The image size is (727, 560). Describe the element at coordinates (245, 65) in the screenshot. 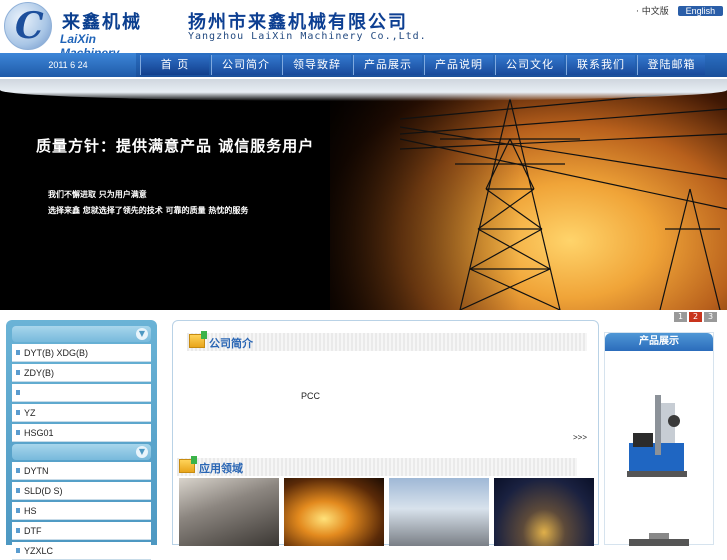

I see `nav-company-intro: 公司简介` at that location.